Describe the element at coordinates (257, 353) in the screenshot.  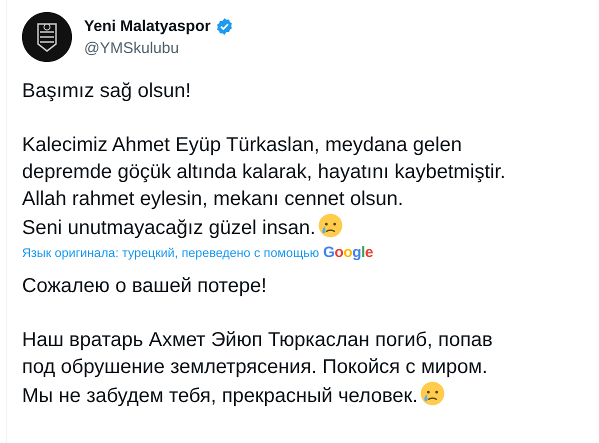
I see `tweet-text: Наш вратарь Ахмет Эйюп Тюркаслан погиб, попав под обрушение землетрясения. Покойся с миром.` at that location.